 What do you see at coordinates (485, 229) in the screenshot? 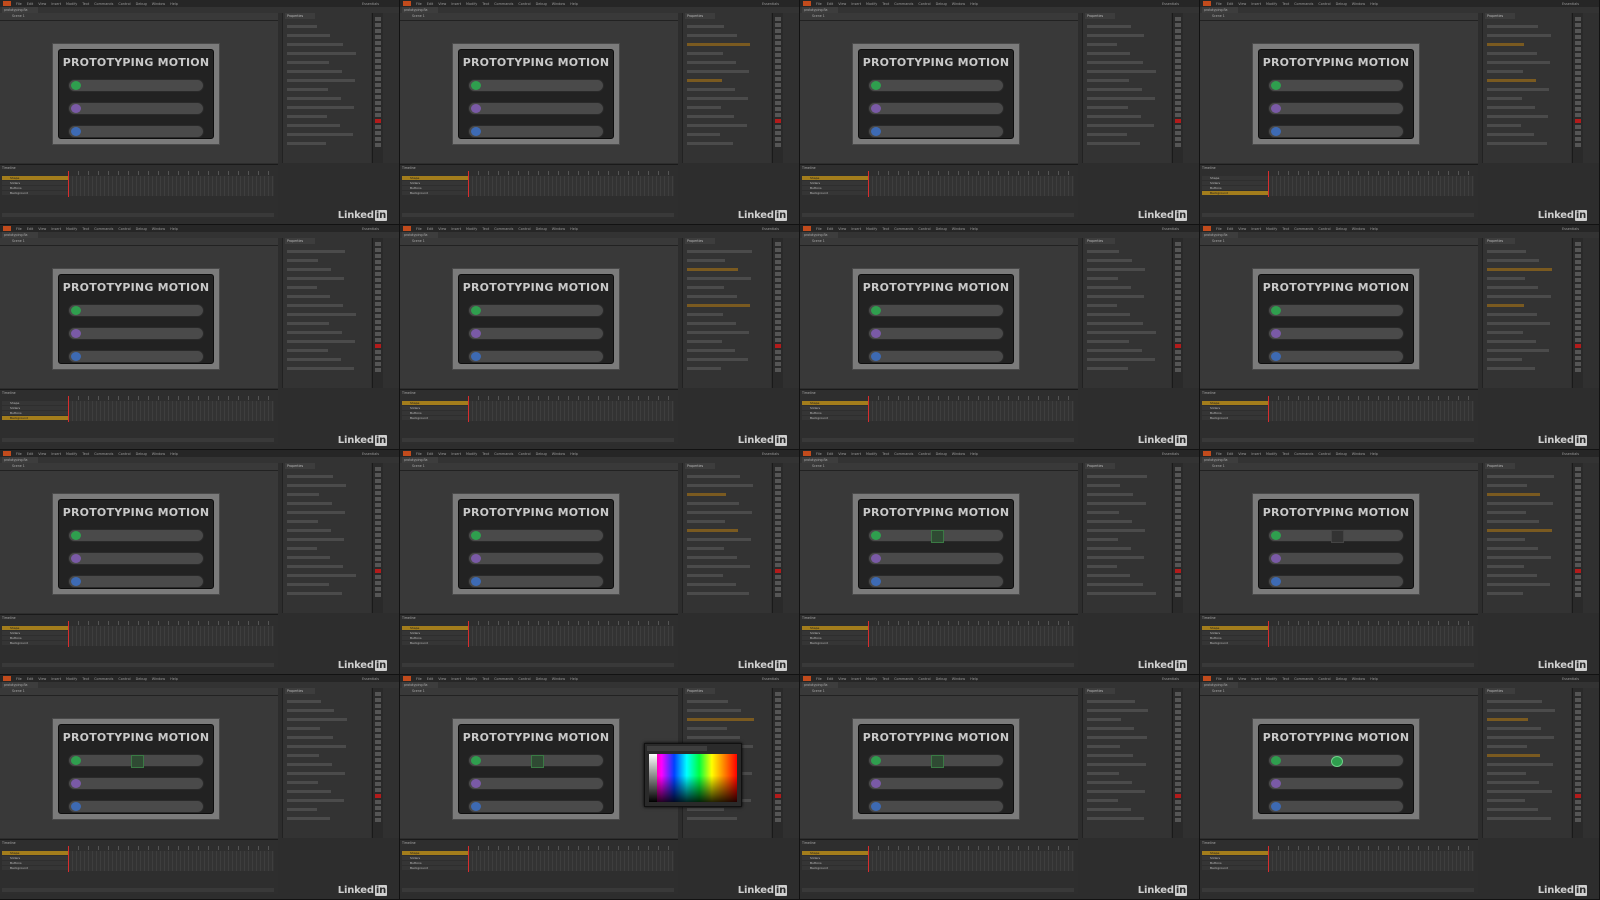
I see `menu-item: Text` at bounding box center [485, 229].